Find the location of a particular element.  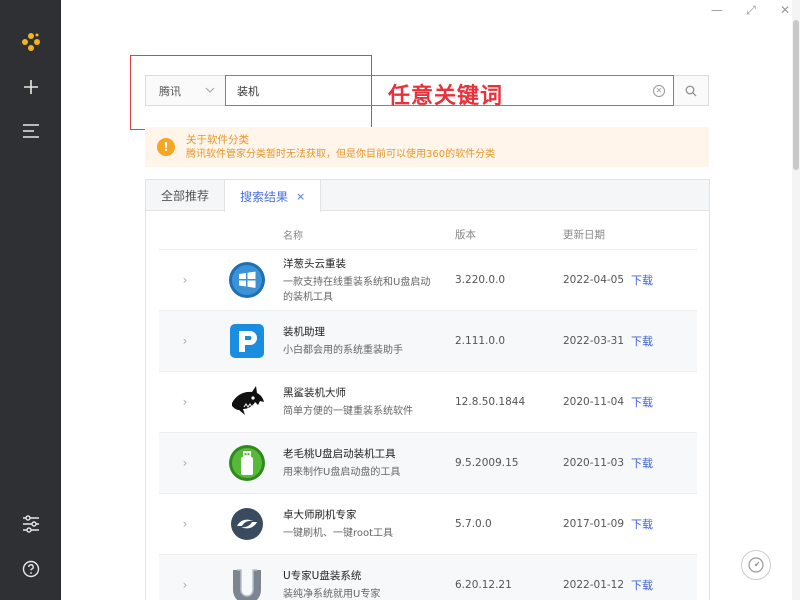

usb-drive-icon is located at coordinates (247, 463).